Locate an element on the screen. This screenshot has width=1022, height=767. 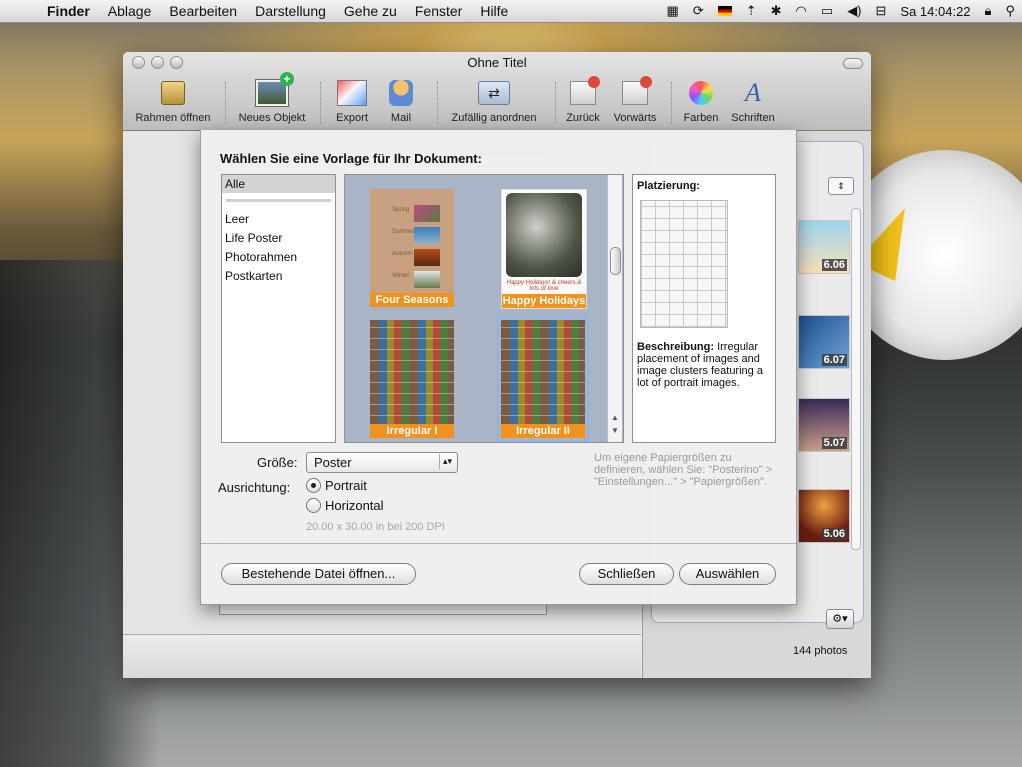
size-select-value: Poster is located at coordinates (333, 462).